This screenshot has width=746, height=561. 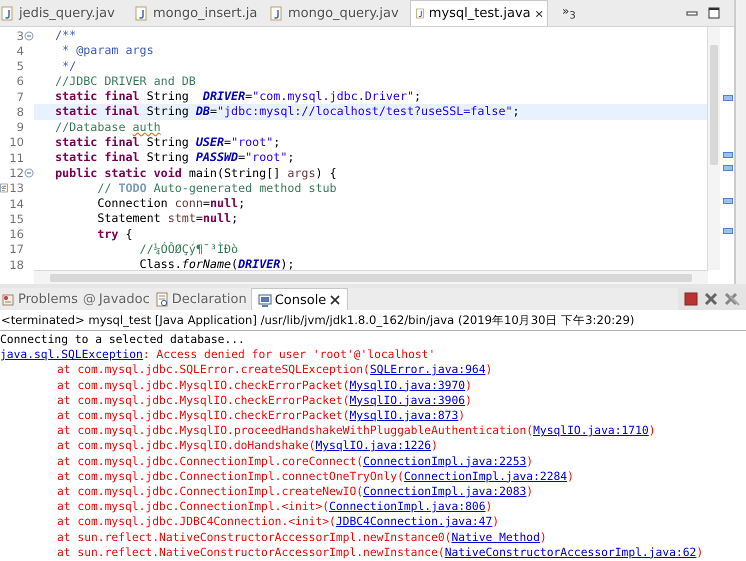 What do you see at coordinates (20, 81) in the screenshot?
I see `line-number: 6` at bounding box center [20, 81].